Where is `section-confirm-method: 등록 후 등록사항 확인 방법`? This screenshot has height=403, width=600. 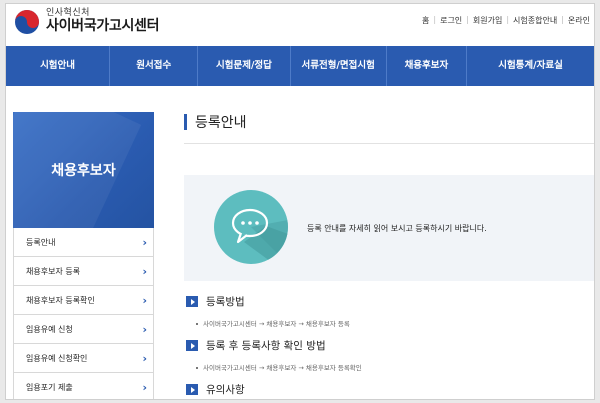 section-confirm-method: 등록 후 등록사항 확인 방법 is located at coordinates (256, 345).